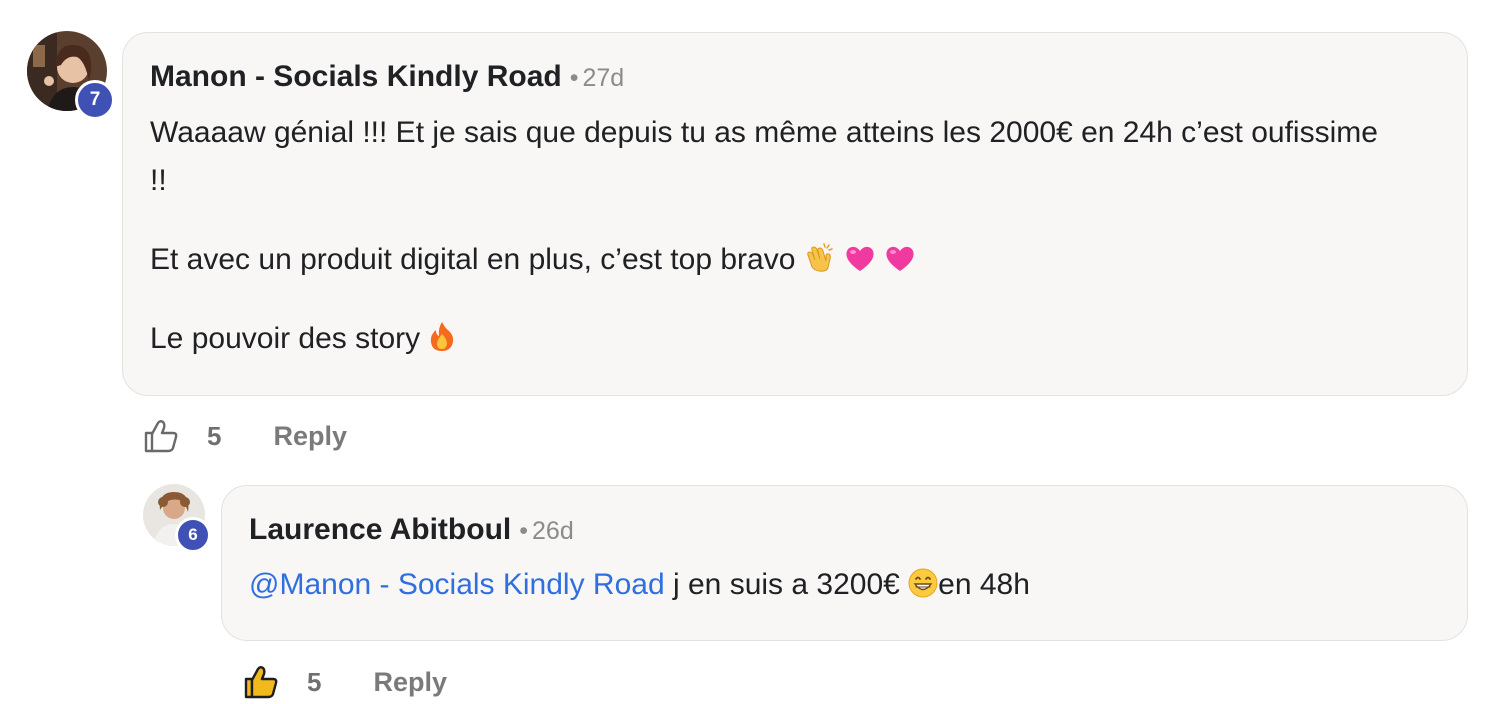 Image resolution: width=1500 pixels, height=704 pixels. I want to click on clapping-hands-icon, so click(824, 259).